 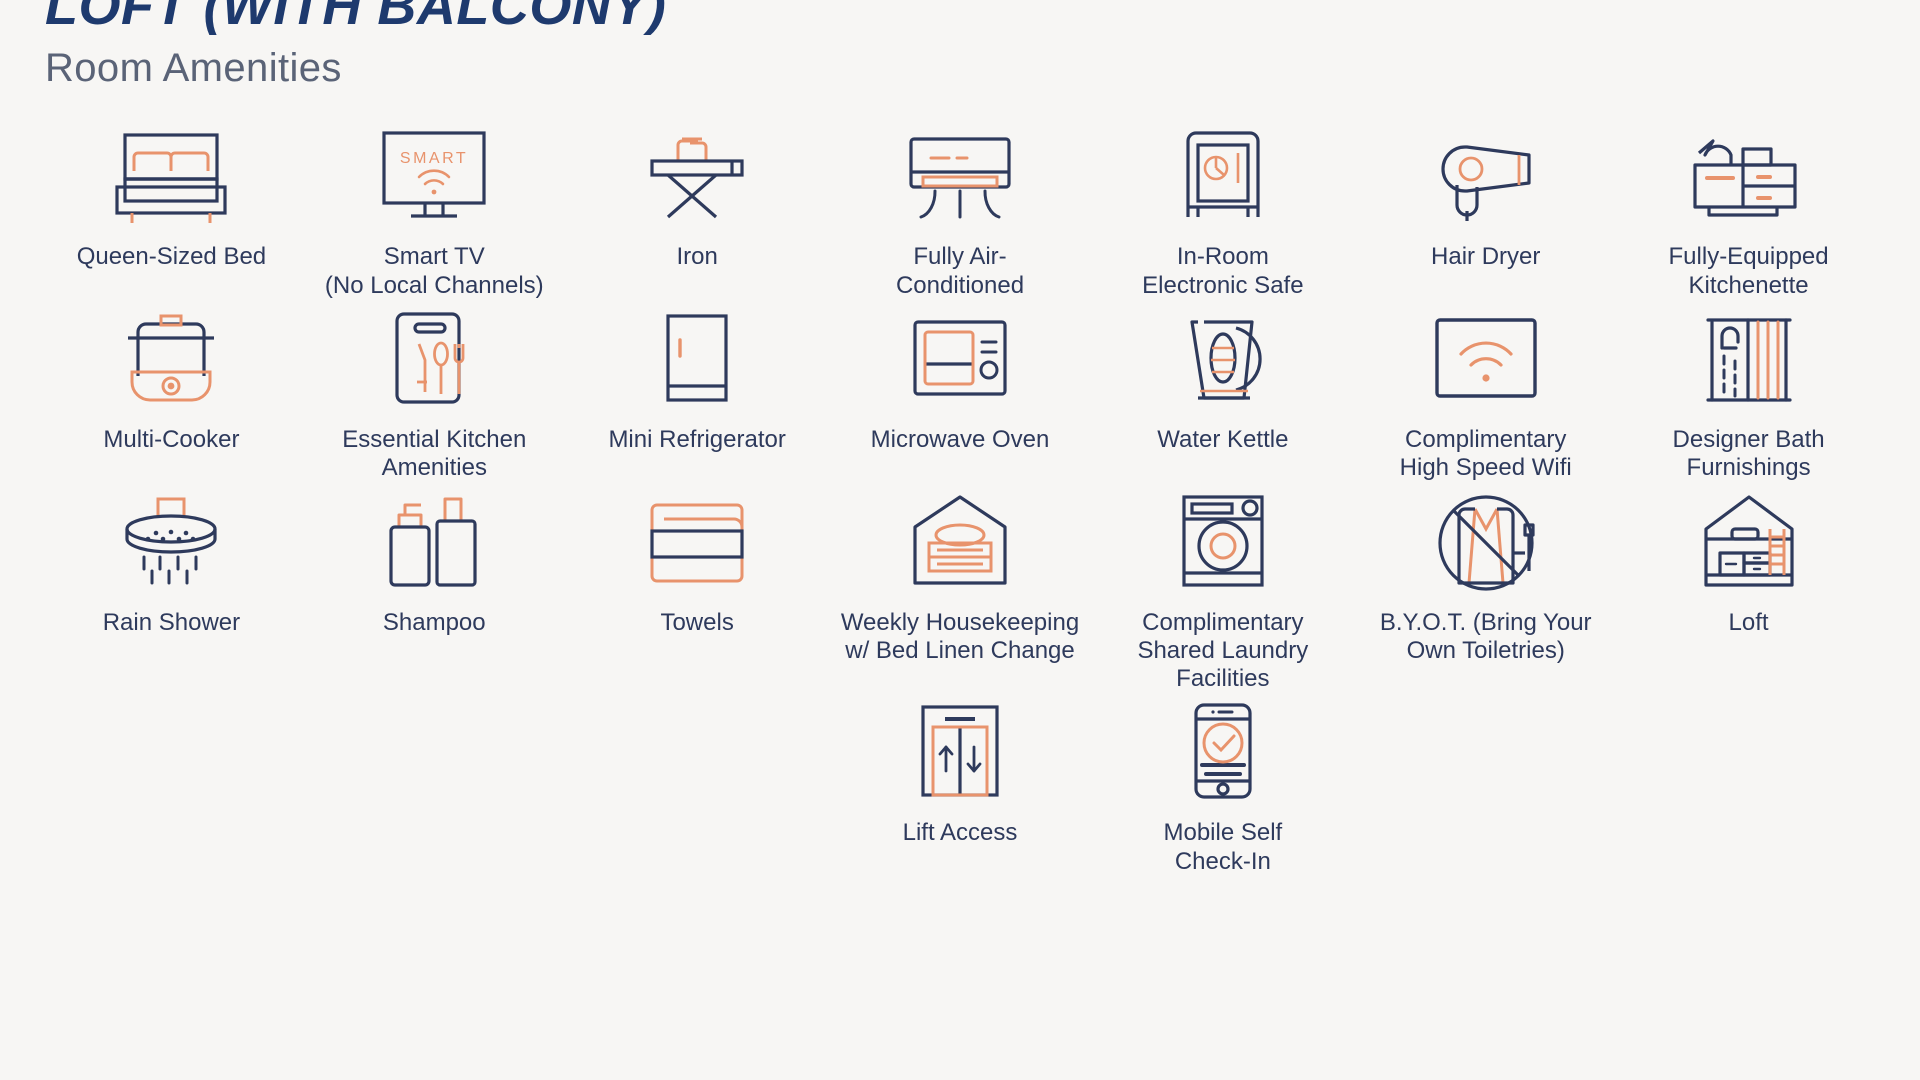 What do you see at coordinates (171, 257) in the screenshot?
I see `amenity-label: Queen-Sized Bed` at bounding box center [171, 257].